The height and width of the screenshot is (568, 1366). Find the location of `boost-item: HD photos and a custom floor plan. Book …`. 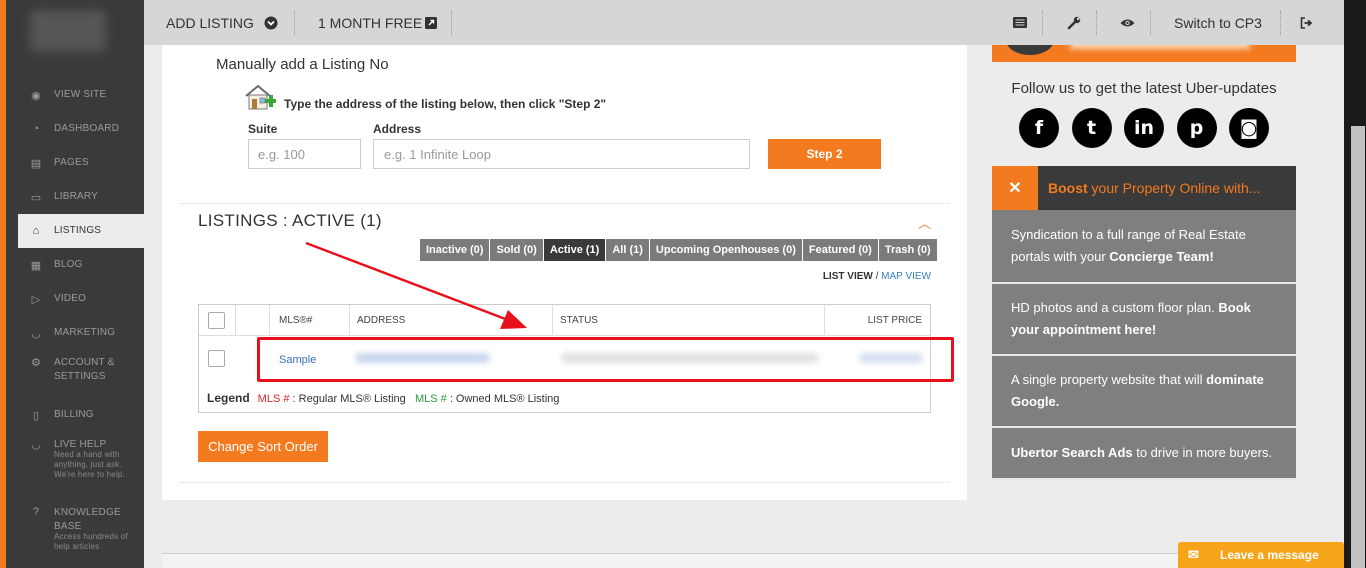

boost-item: HD photos and a custom floor plan. Book … is located at coordinates (1144, 320).